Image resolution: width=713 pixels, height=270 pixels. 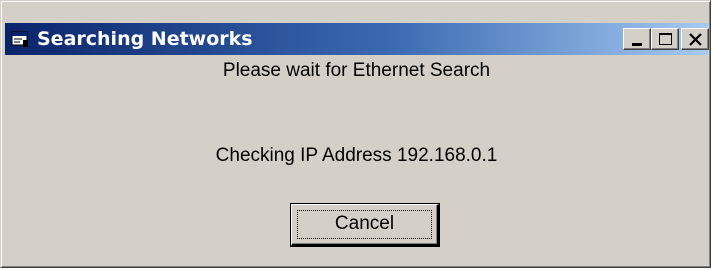 I want to click on status-message: Checking IP Address 192.168.0.1, so click(x=356, y=155).